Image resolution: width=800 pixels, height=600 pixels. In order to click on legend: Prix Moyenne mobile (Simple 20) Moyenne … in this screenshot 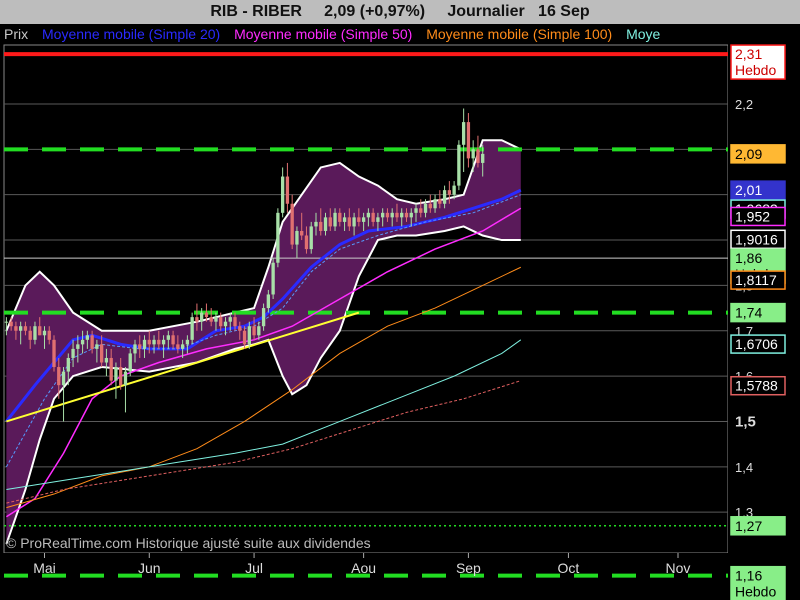, I will do `click(366, 34)`.